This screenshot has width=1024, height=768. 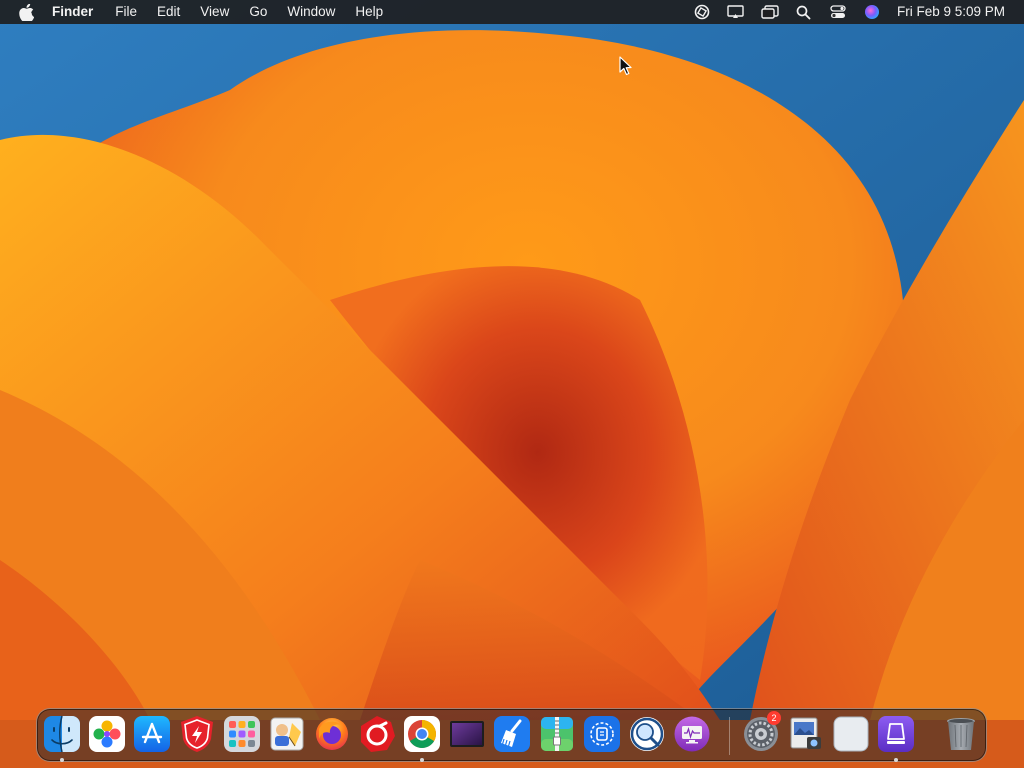 I want to click on finder-icon, so click(x=62, y=734).